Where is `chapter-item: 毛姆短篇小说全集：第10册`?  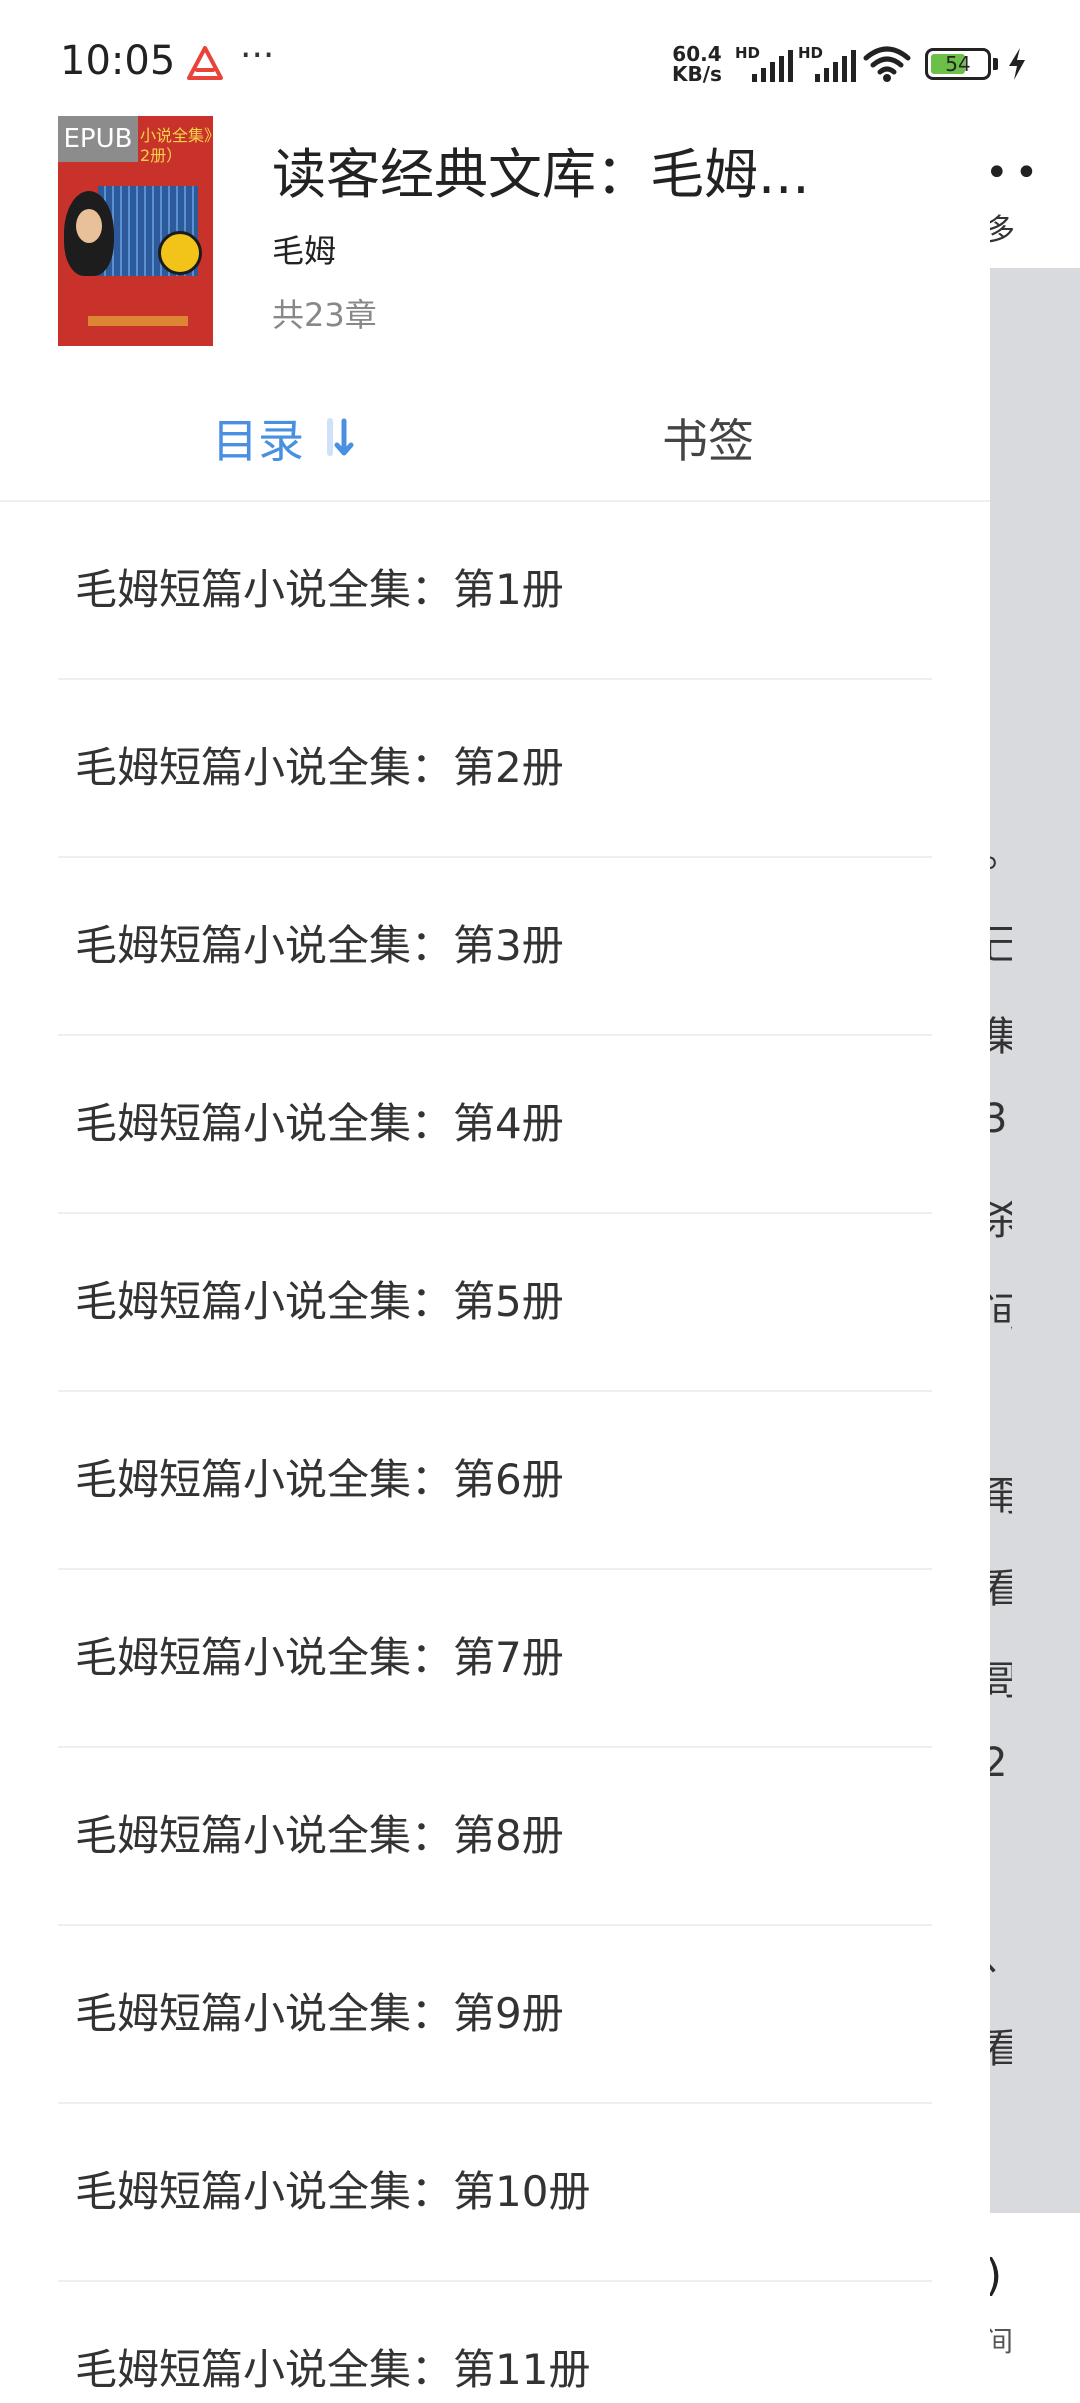
chapter-item: 毛姆短篇小说全集：第10册 is located at coordinates (495, 2193).